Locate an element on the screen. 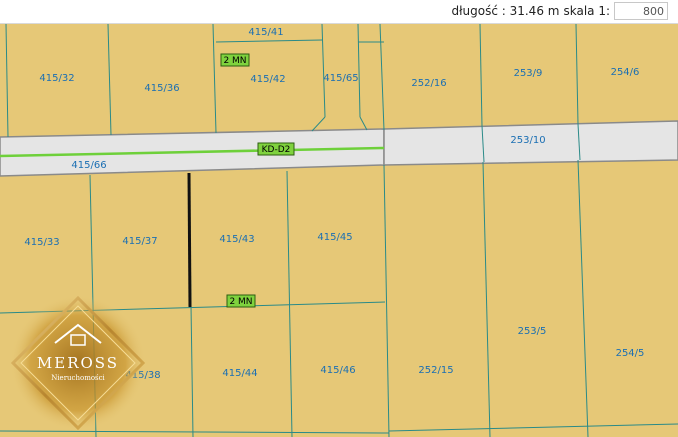 This screenshot has height=437, width=678. parcel-label: 415/33 is located at coordinates (41, 242).